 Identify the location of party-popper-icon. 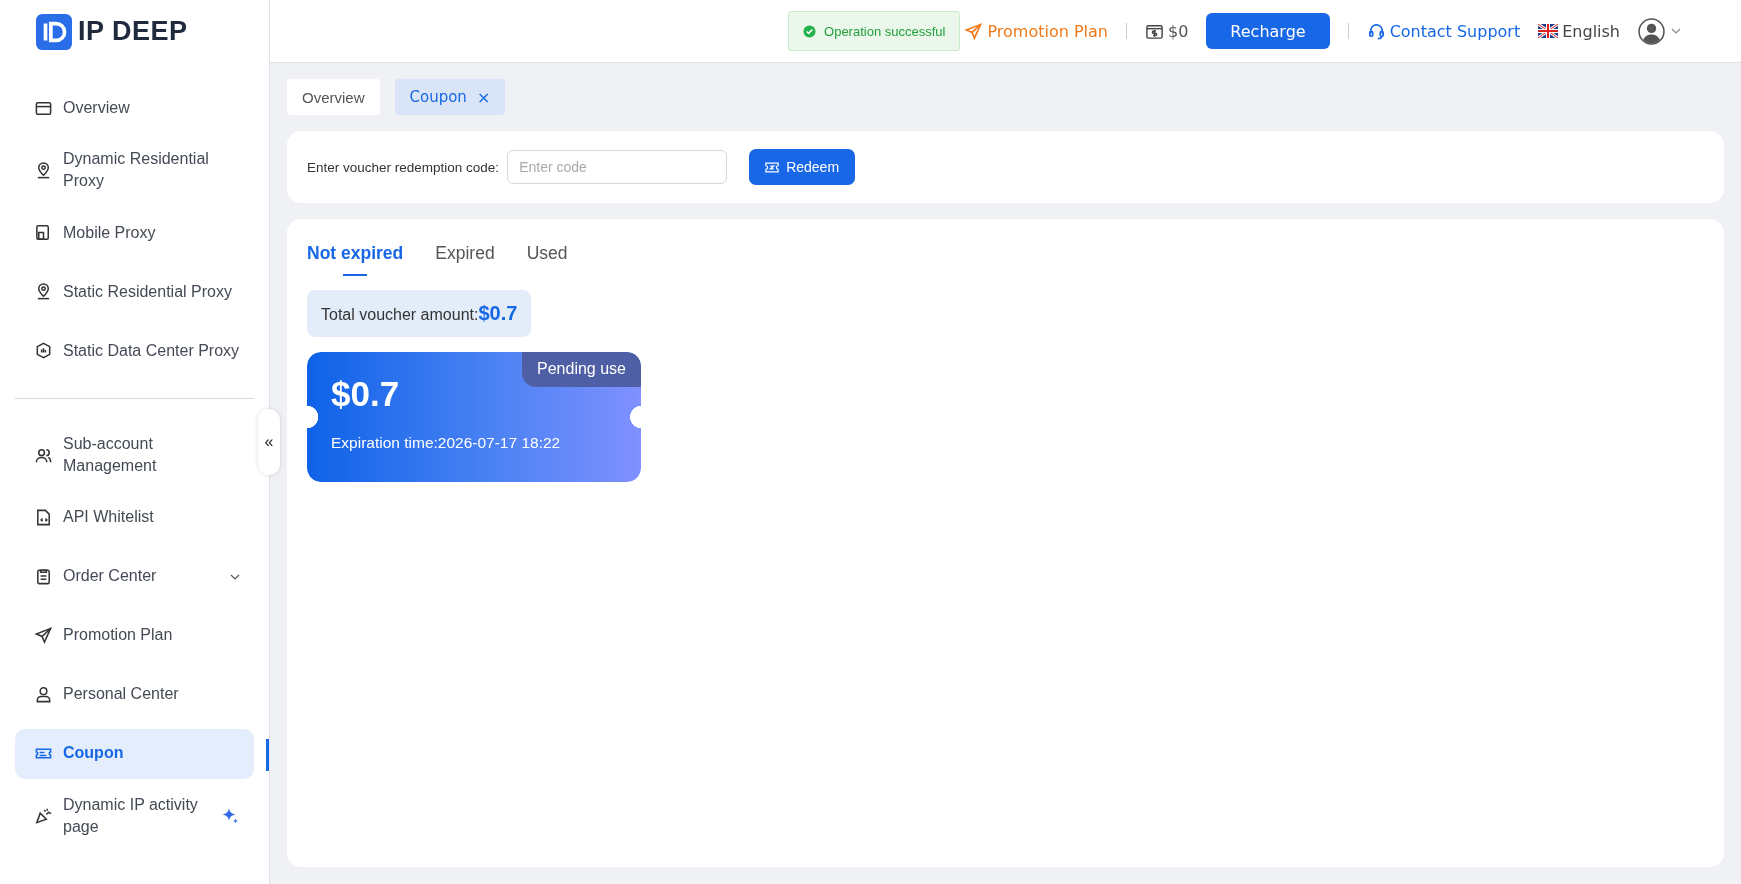
(43, 816).